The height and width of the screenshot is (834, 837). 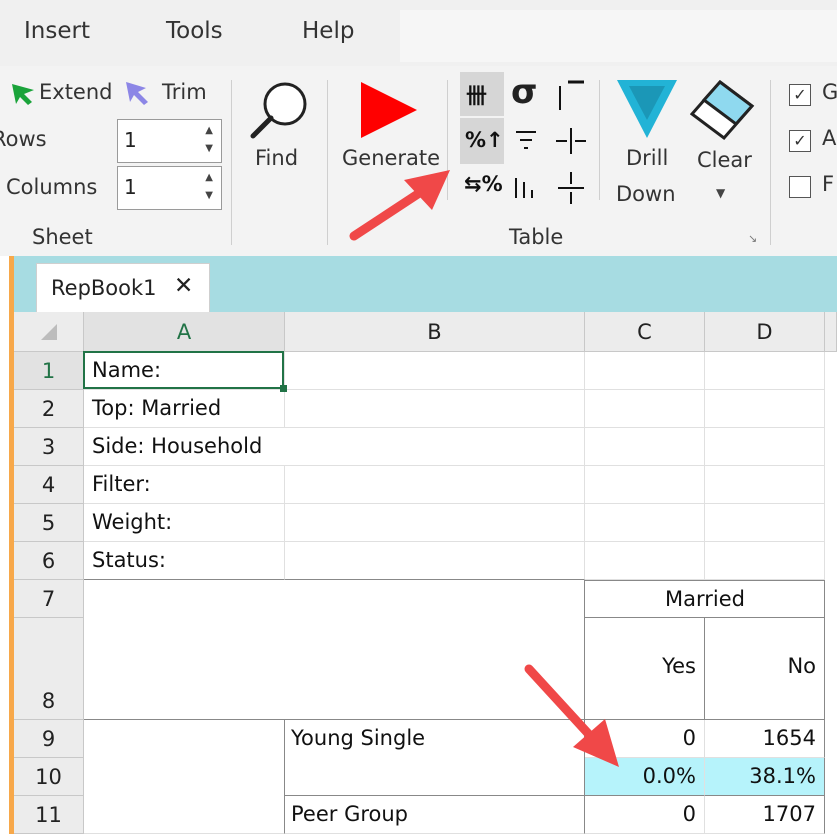 I want to click on separator, so click(x=327, y=162).